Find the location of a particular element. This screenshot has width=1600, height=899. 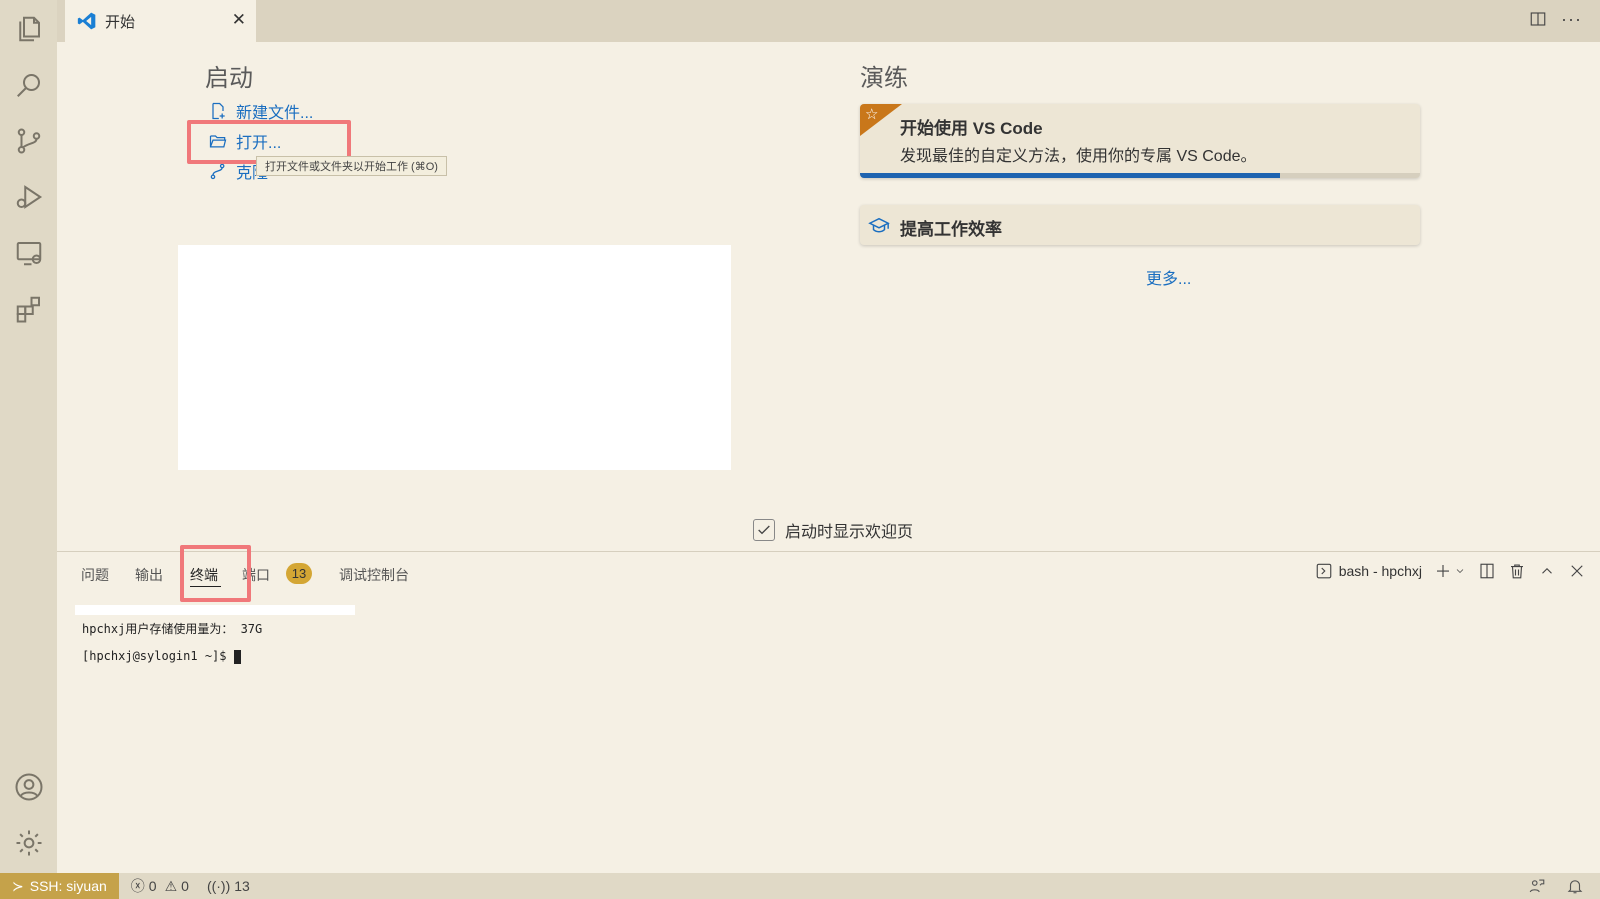

explorer-icon is located at coordinates (28, 28).